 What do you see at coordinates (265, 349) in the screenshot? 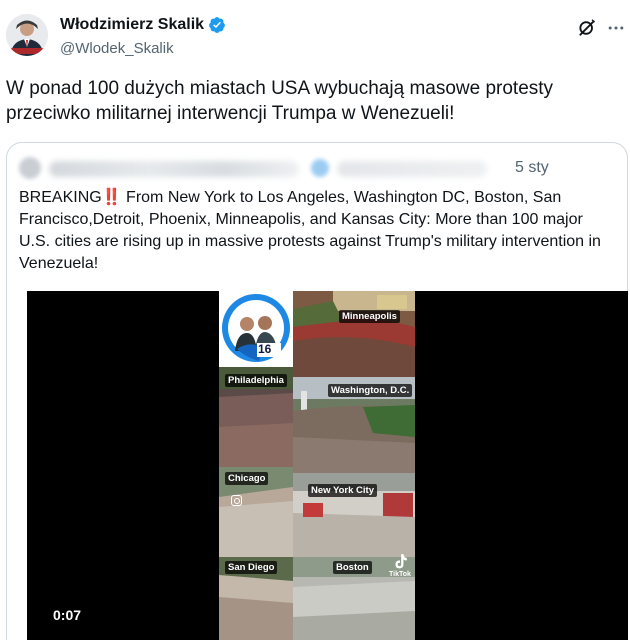
I see `channel-logo-number: 16` at bounding box center [265, 349].